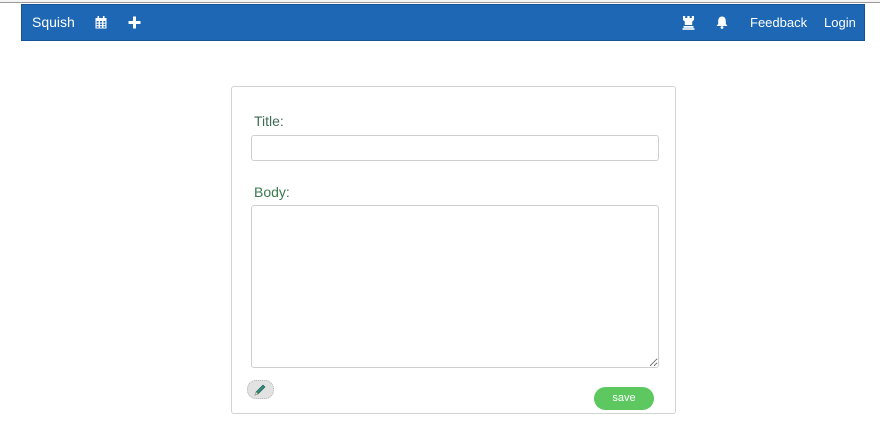 This screenshot has height=421, width=880. What do you see at coordinates (134, 24) in the screenshot?
I see `plus-icon` at bounding box center [134, 24].